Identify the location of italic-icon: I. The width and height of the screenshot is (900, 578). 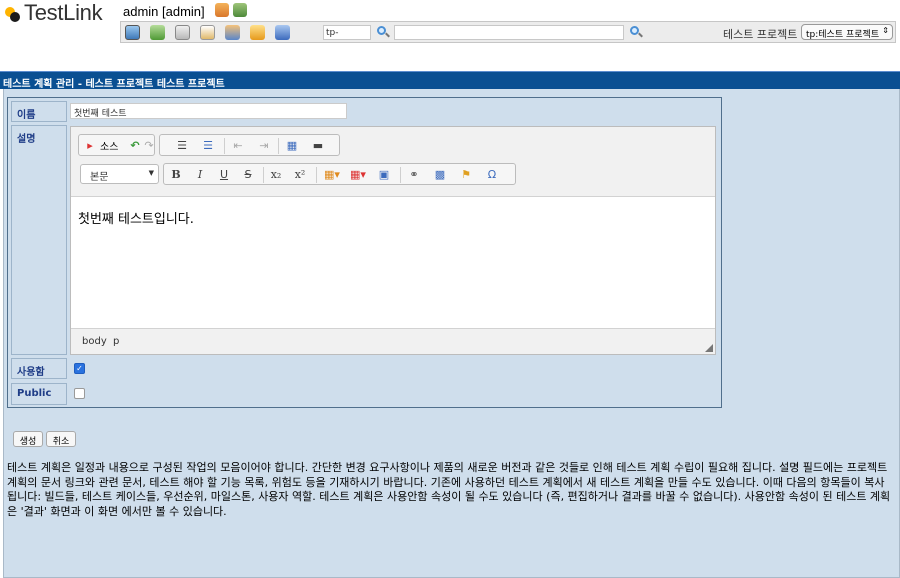
(200, 174).